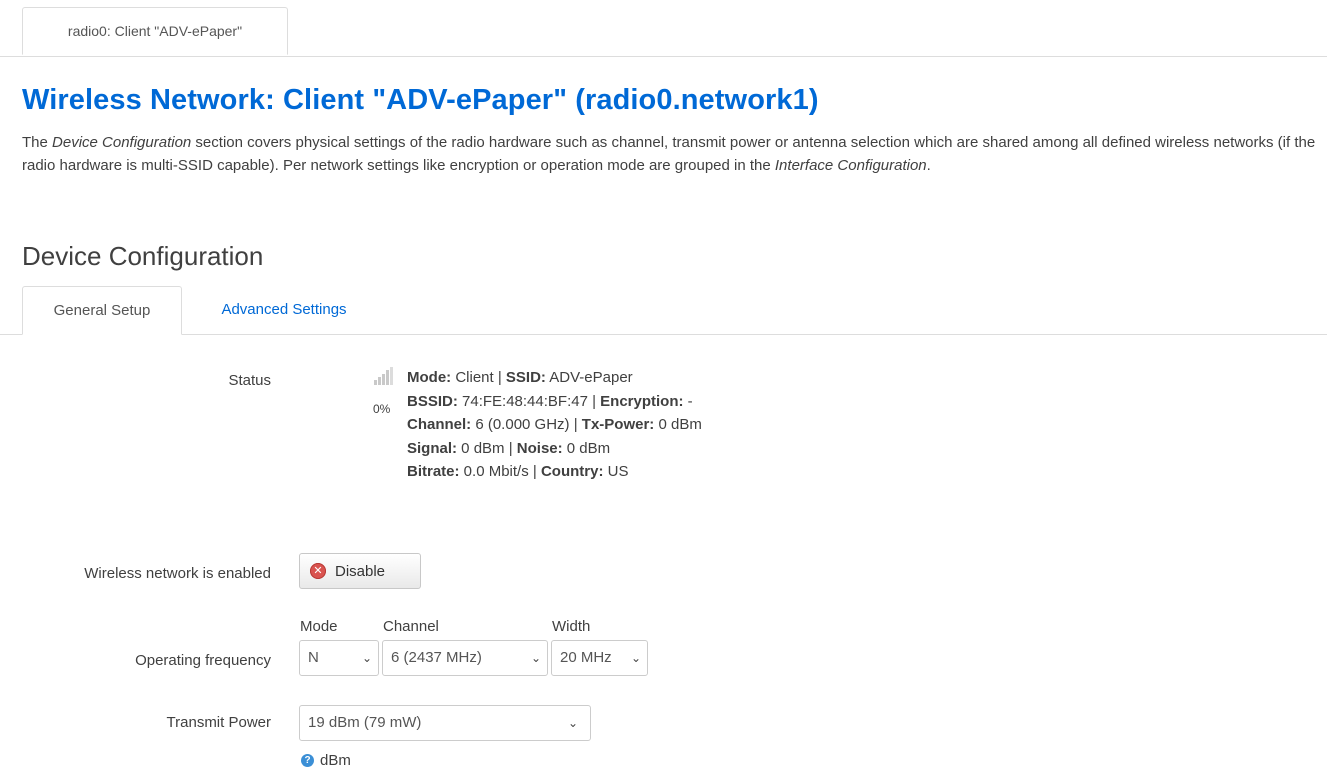  I want to click on disable-button: ✕ Disable, so click(360, 571).